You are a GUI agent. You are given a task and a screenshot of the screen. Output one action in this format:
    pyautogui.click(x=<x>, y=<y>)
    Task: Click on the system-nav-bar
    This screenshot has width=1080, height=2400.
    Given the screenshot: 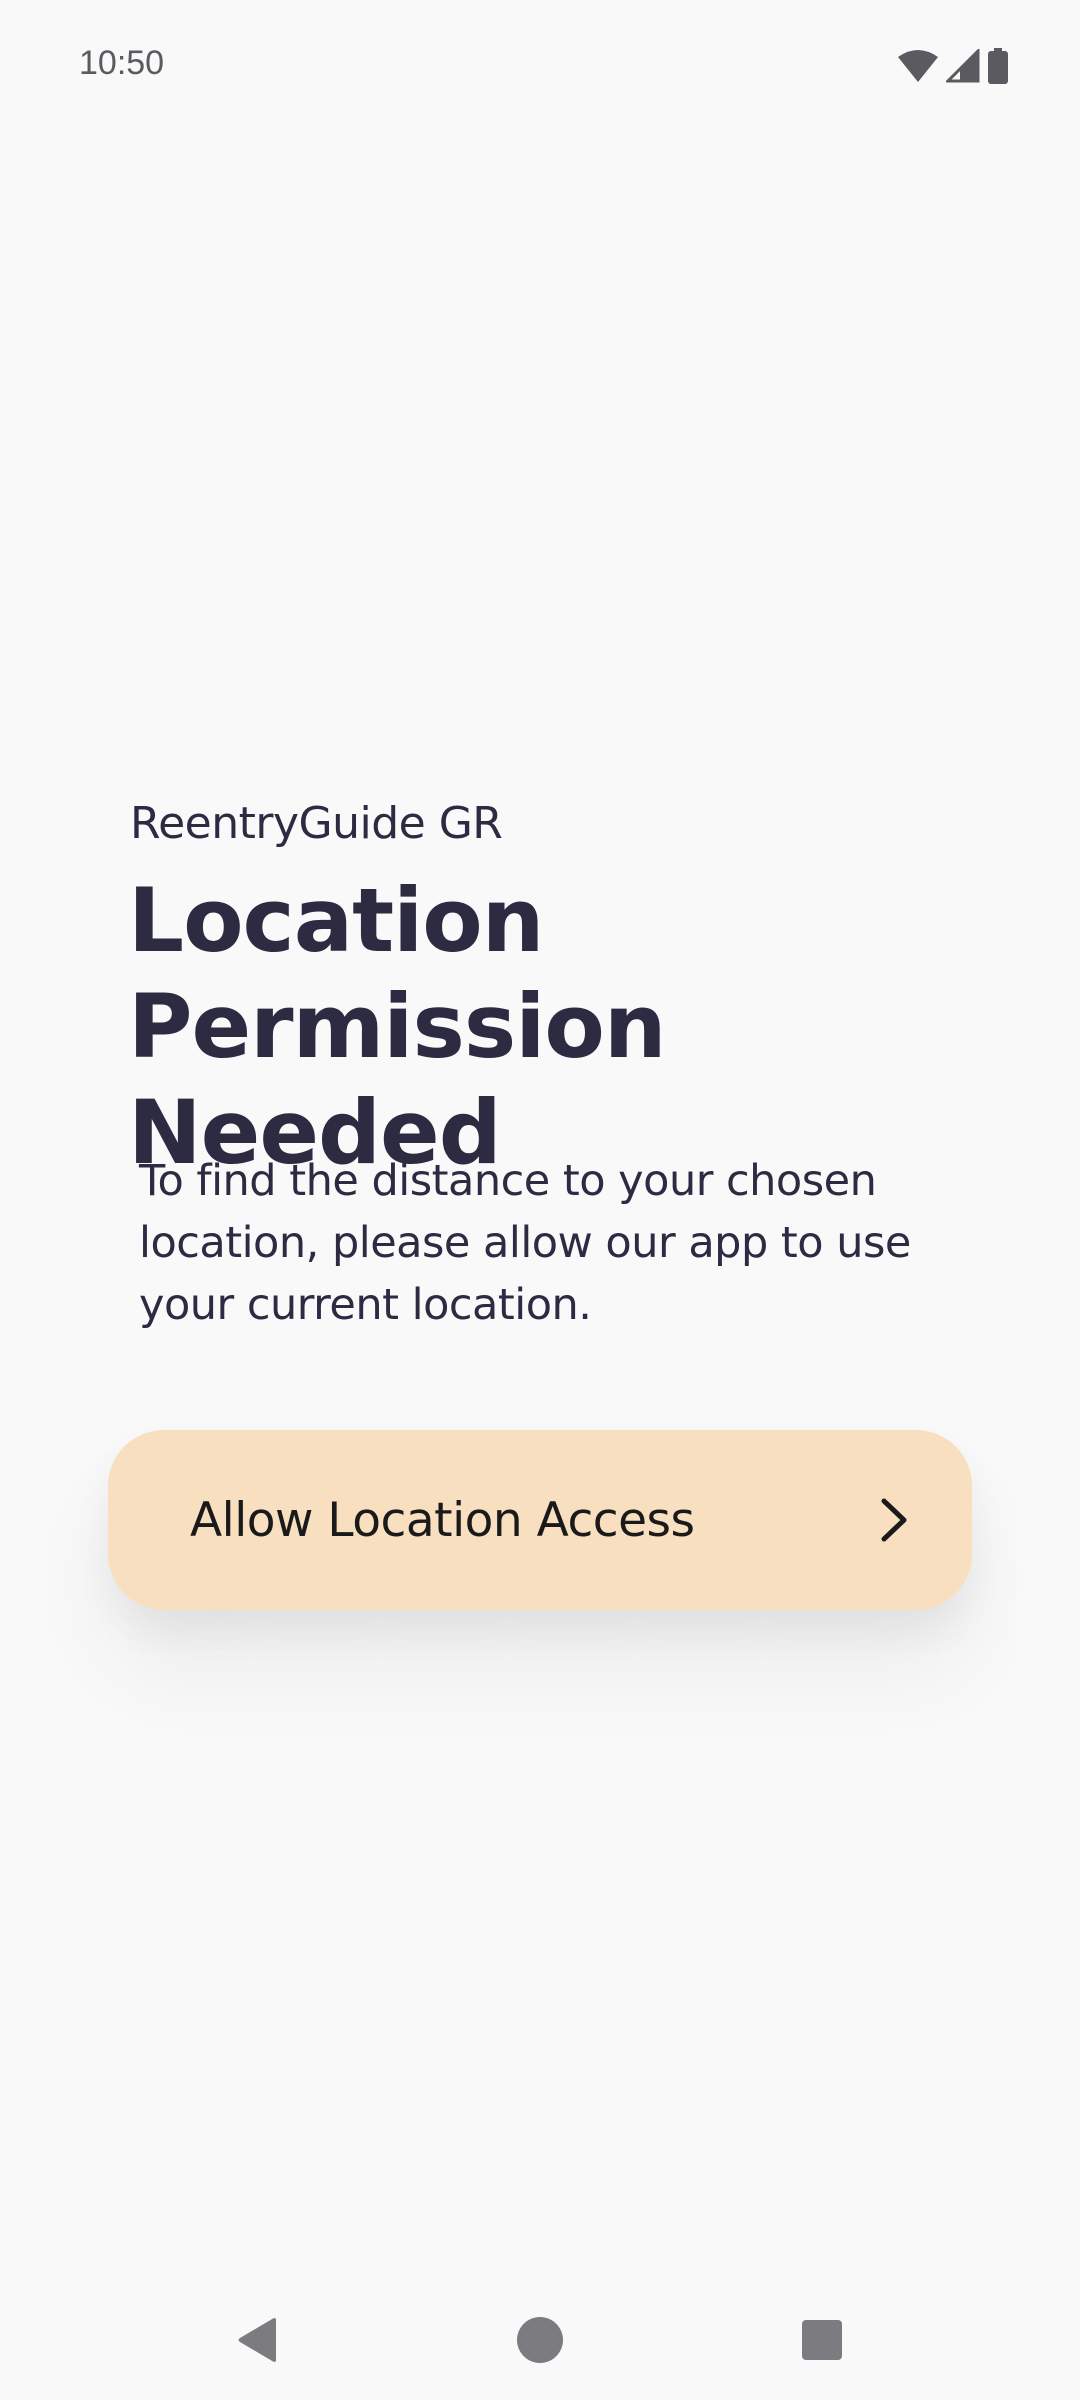 What is the action you would take?
    pyautogui.click(x=540, y=2340)
    